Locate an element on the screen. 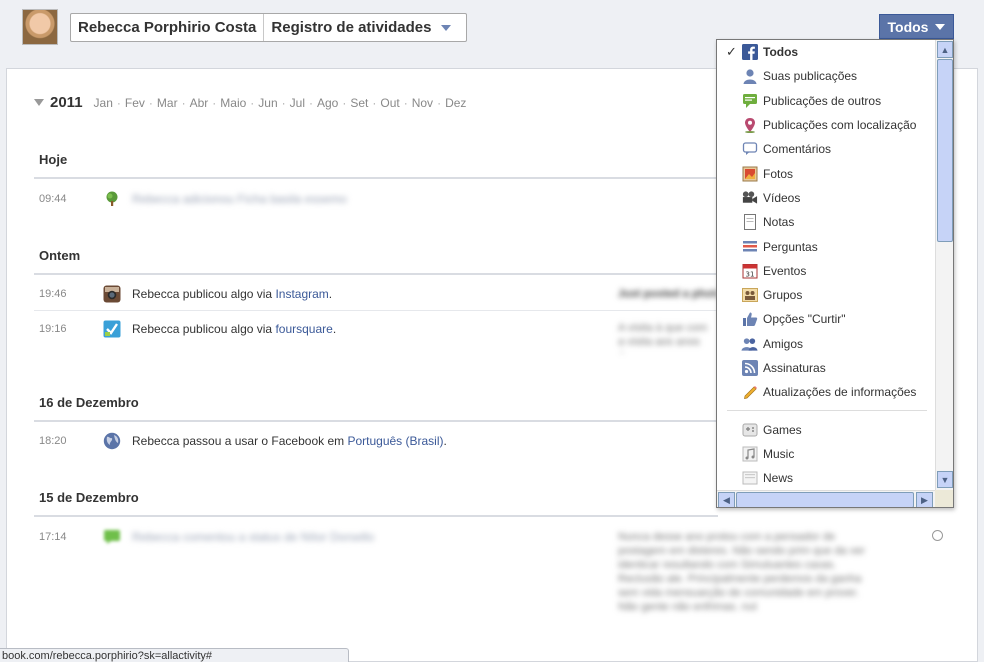  breadcrumb-user-name: Rebecca Porphirio Costa is located at coordinates (167, 27).